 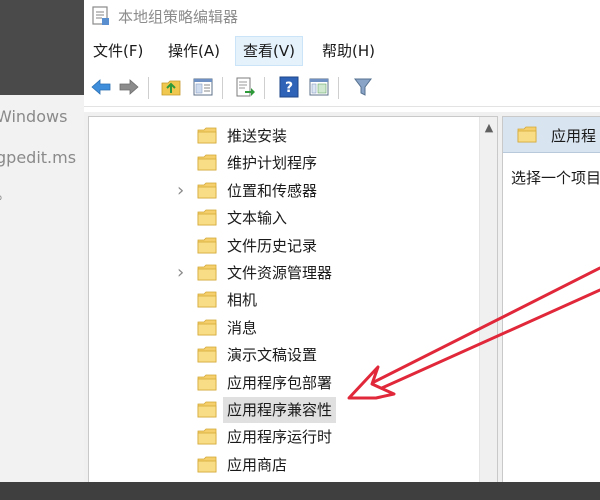 What do you see at coordinates (555, 178) in the screenshot?
I see `details-description: 选择一个项目` at bounding box center [555, 178].